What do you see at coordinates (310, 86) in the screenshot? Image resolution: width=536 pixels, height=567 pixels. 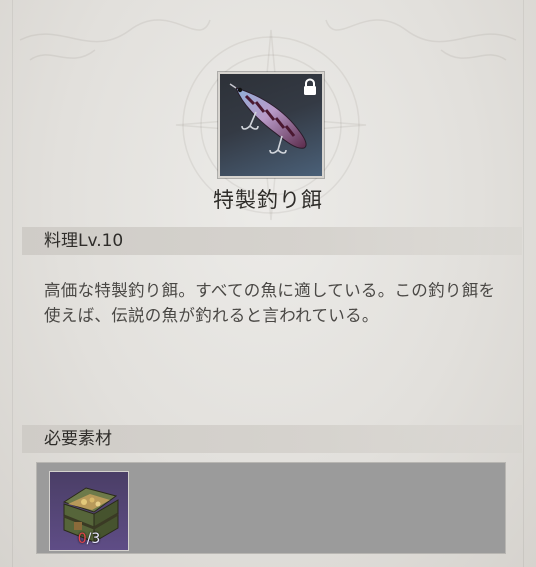 I see `lock-icon` at bounding box center [310, 86].